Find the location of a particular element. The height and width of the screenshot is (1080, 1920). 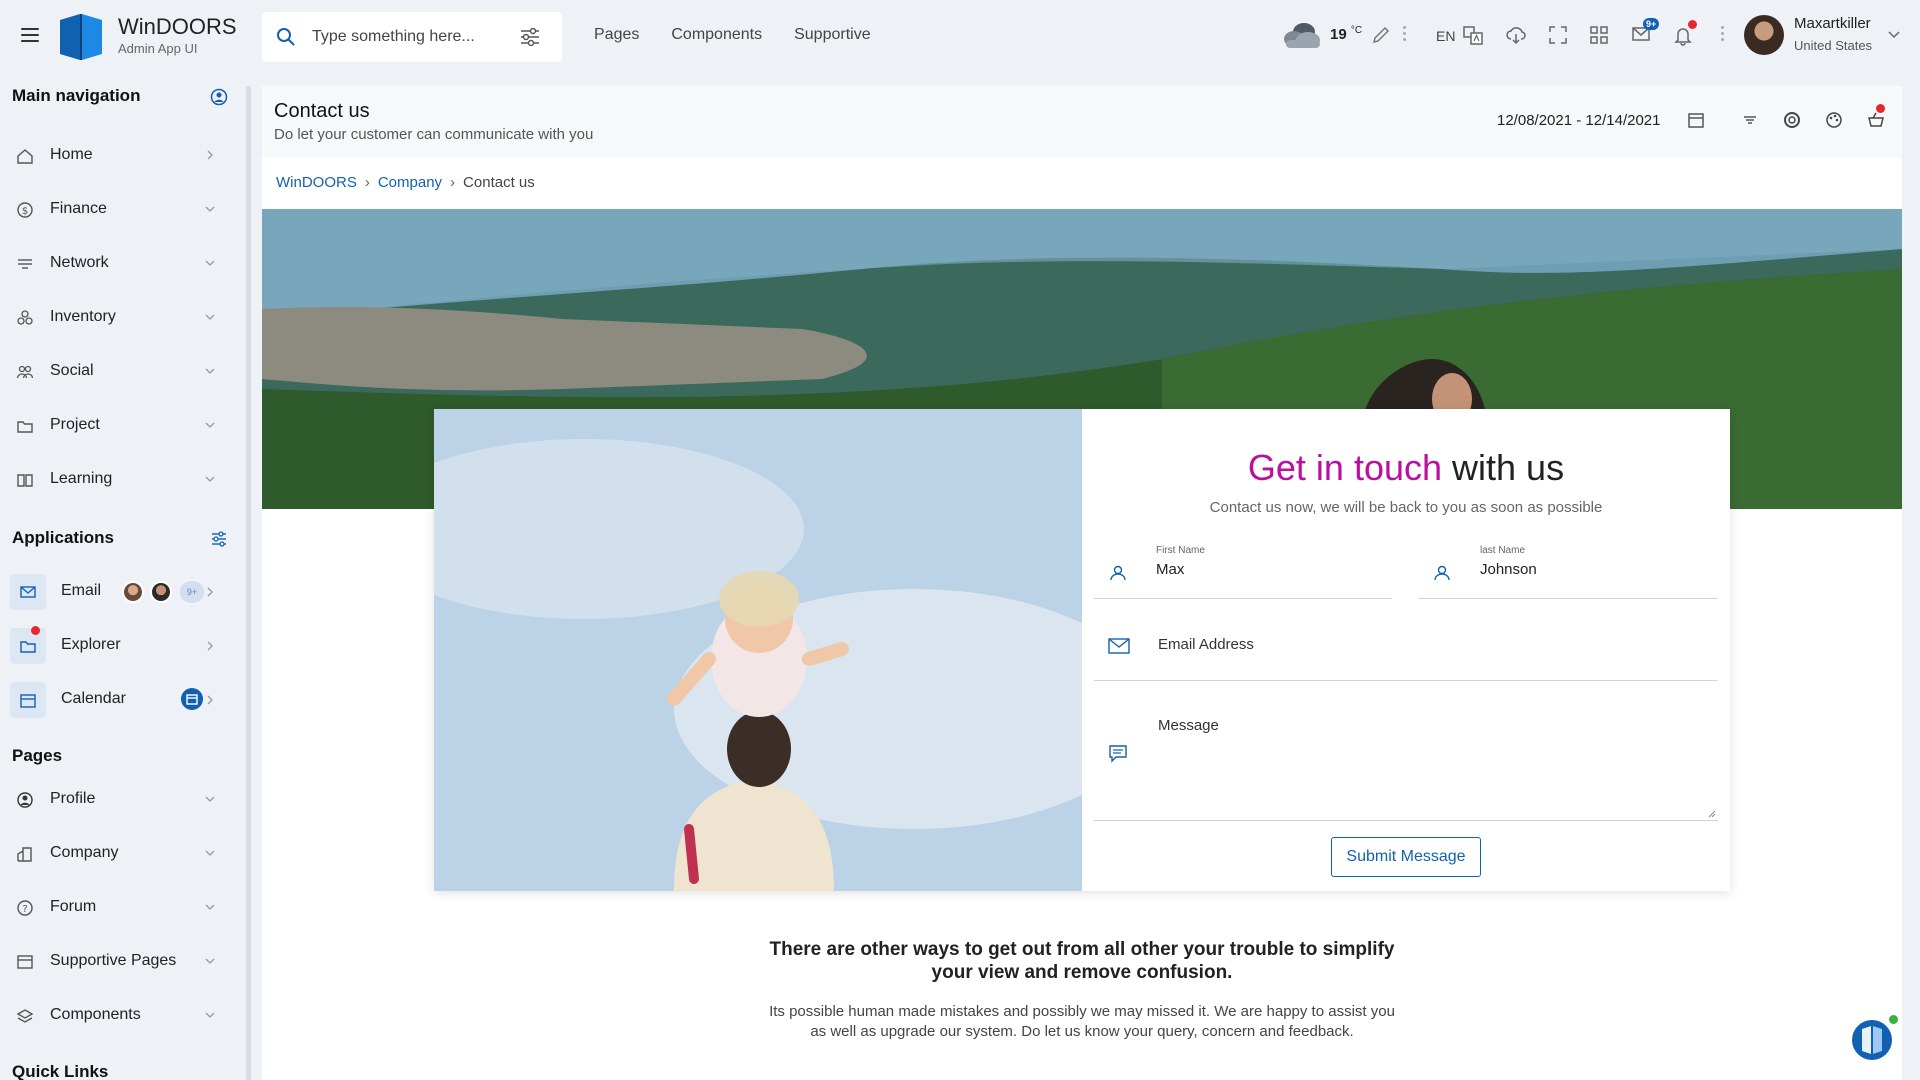

user-name: Maxartkiller is located at coordinates (1832, 23).